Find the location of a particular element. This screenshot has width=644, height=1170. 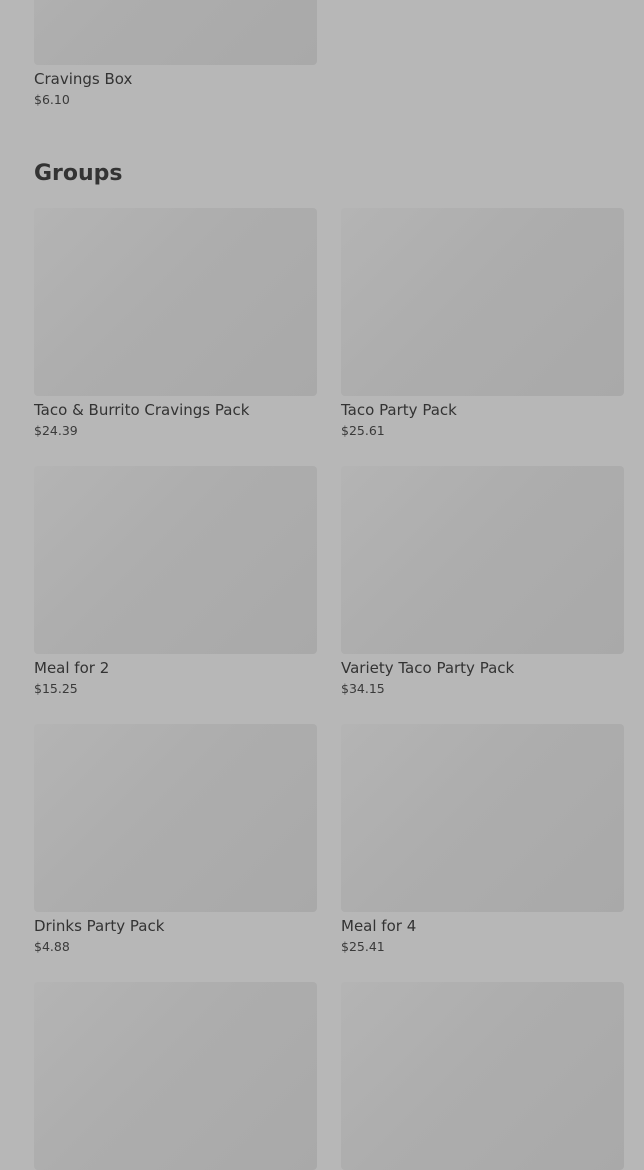

menu-item-price: $4.88 is located at coordinates (52, 946).